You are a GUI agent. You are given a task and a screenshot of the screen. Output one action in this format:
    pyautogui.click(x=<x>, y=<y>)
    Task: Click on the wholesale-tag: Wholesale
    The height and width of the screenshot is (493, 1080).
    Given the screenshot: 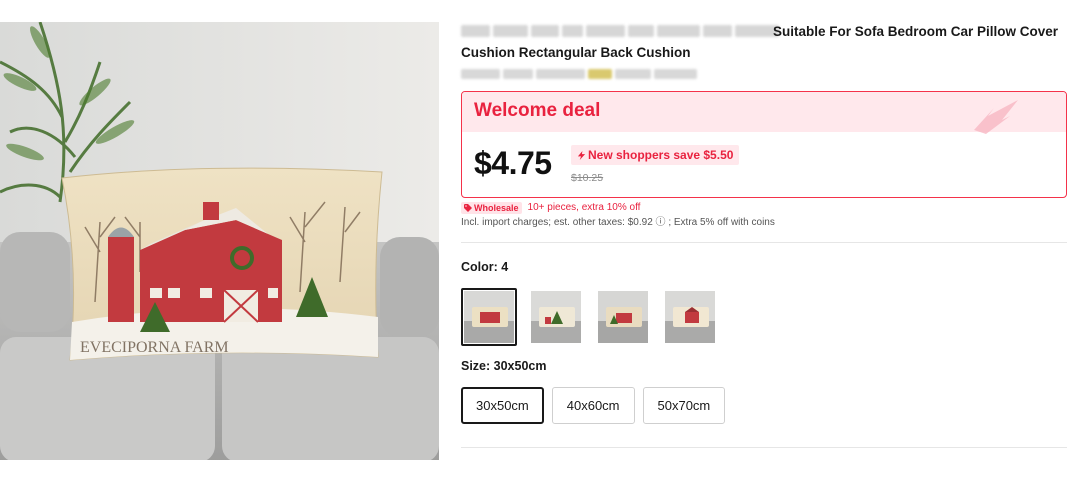 What is the action you would take?
    pyautogui.click(x=491, y=208)
    